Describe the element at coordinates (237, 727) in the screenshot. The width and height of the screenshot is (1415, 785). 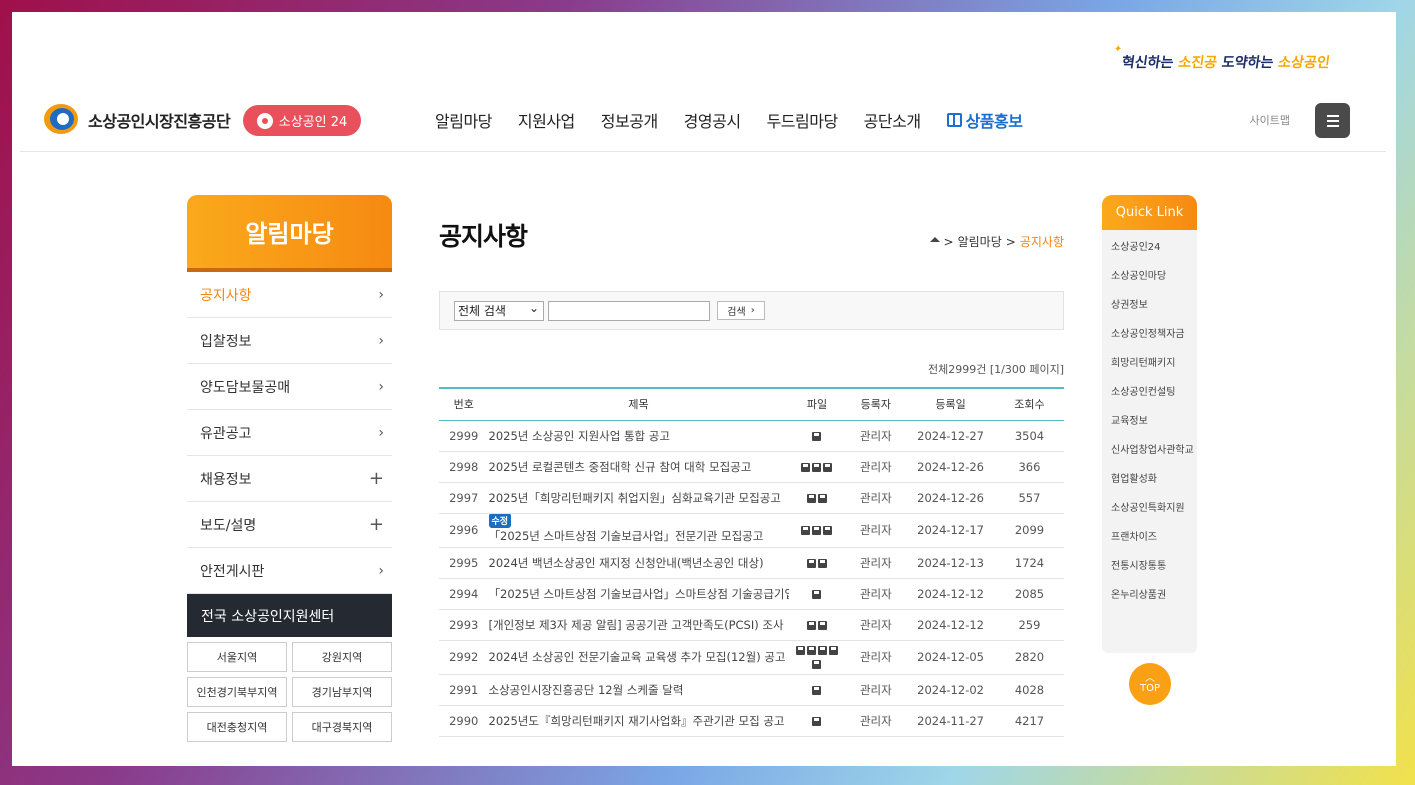
I see `region-button: 대전충청지역` at that location.